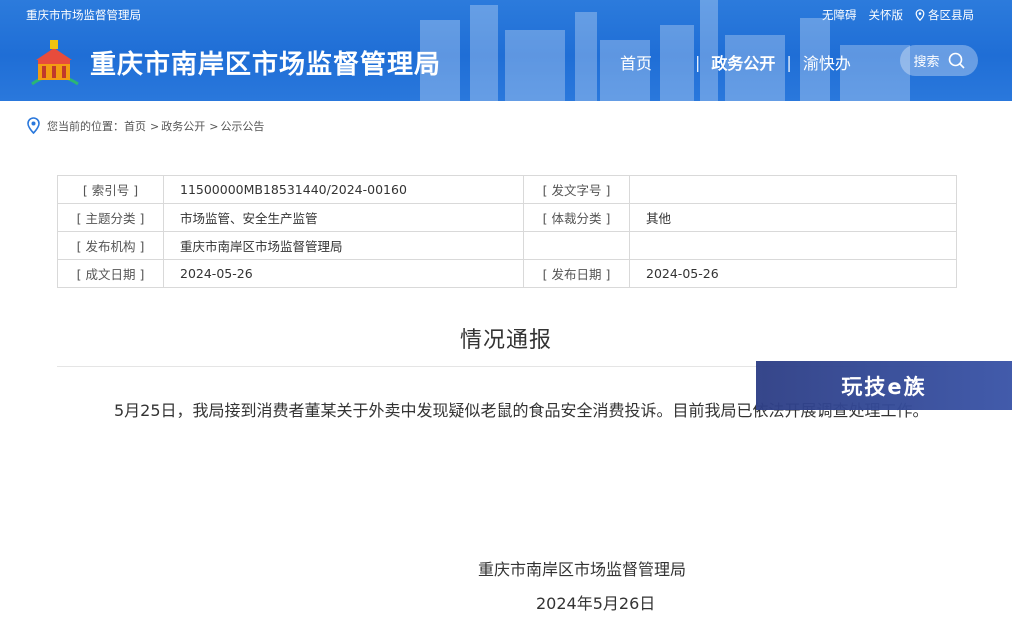  I want to click on site-logo, so click(54, 62).